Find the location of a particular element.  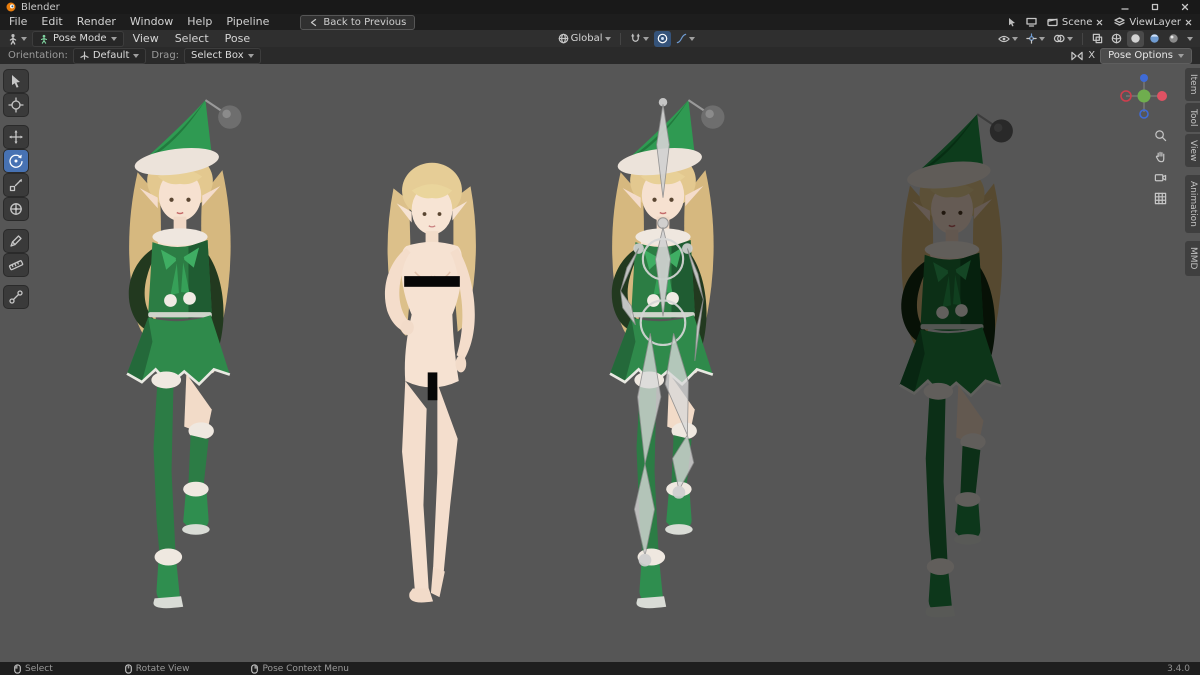

move-icon is located at coordinates (16, 137).